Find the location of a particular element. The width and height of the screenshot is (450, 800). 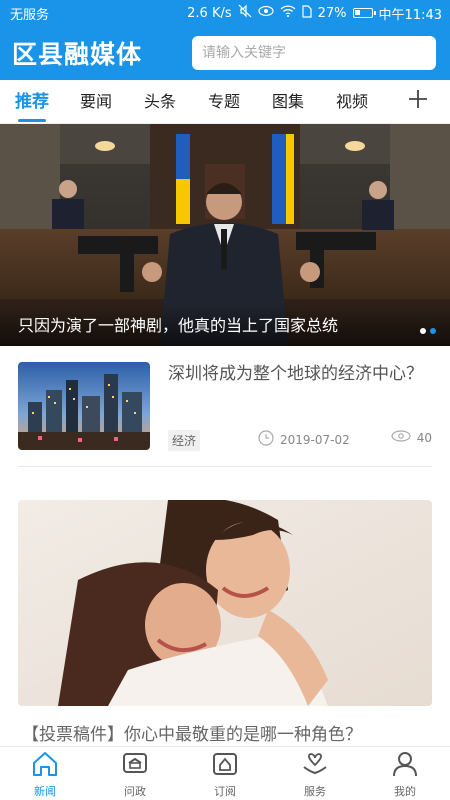

carousel-dot-active is located at coordinates (433, 331).